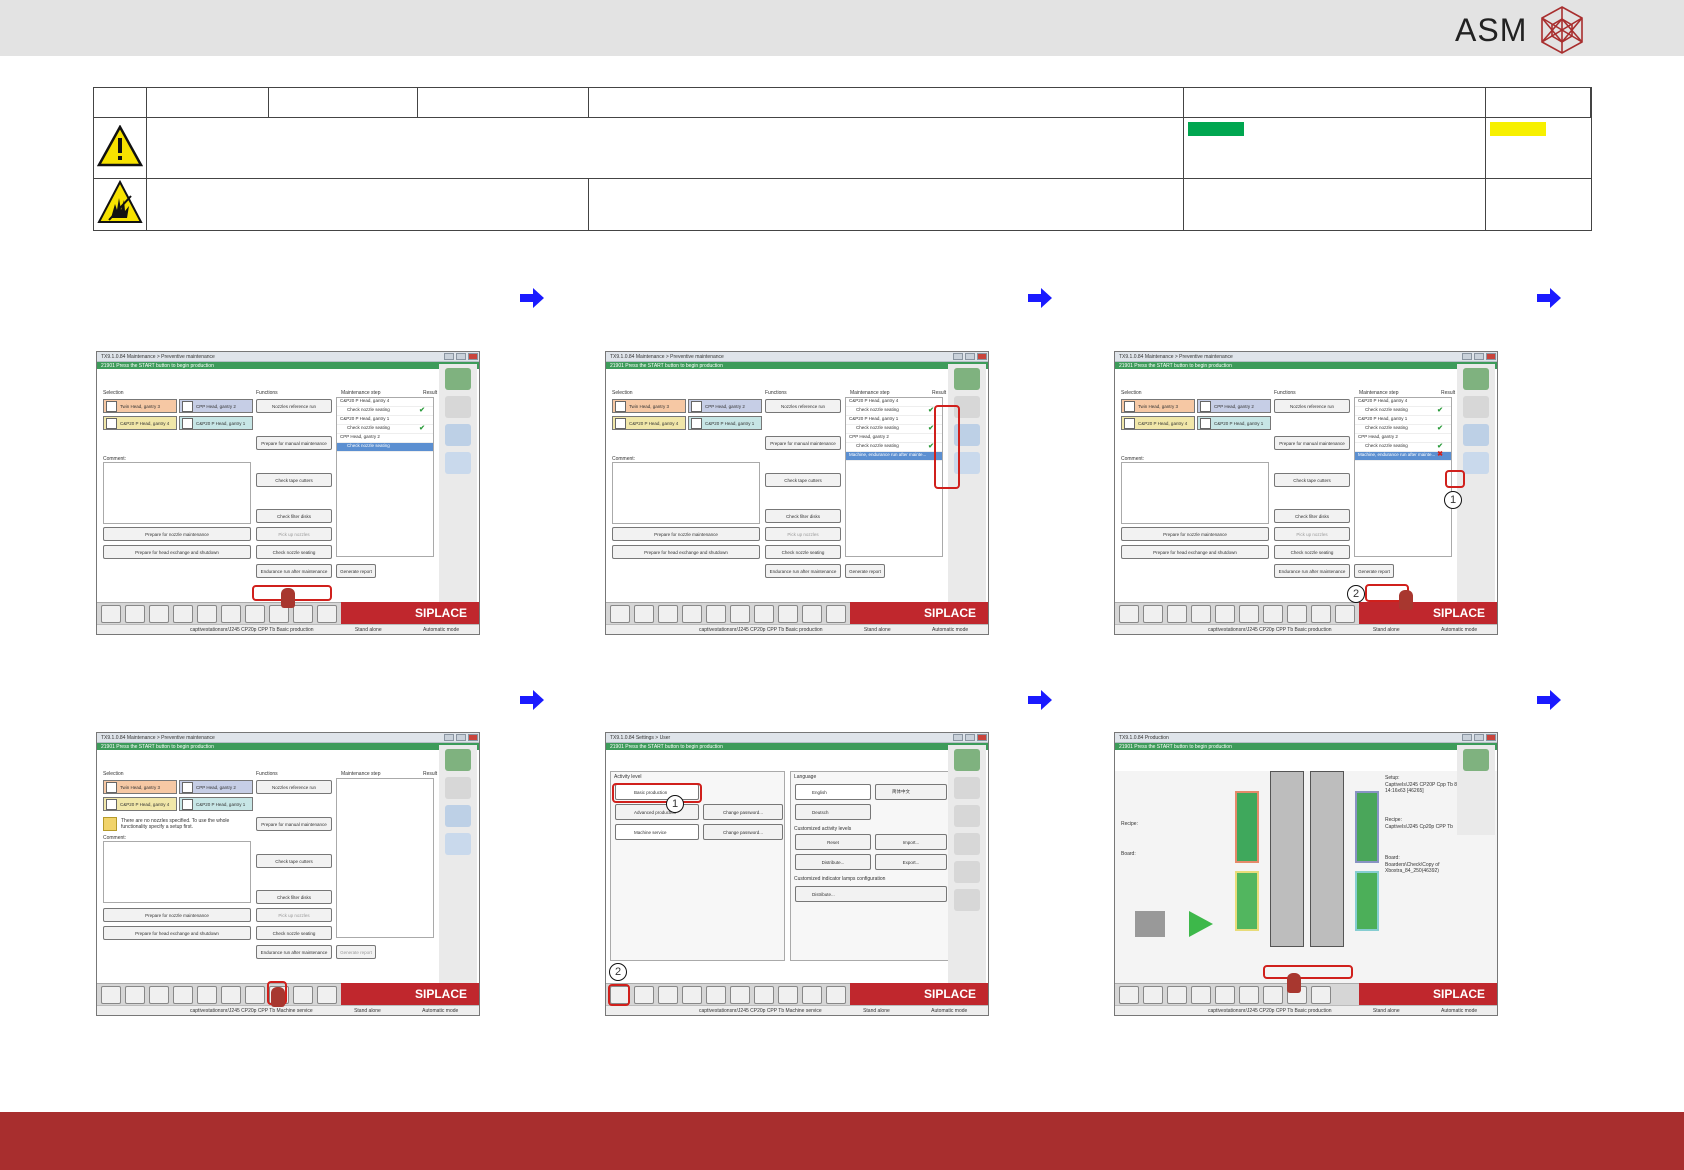 The height and width of the screenshot is (1170, 1684). What do you see at coordinates (458, 407) in the screenshot?
I see `nozzle-icon` at bounding box center [458, 407].